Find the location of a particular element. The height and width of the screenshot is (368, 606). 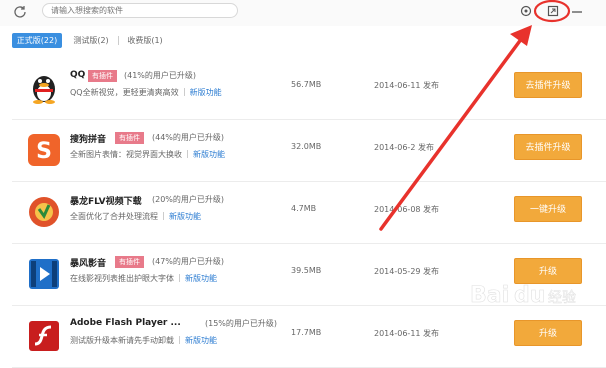

description-text: 在线影视列表推出护眼大字体 is located at coordinates (122, 278).